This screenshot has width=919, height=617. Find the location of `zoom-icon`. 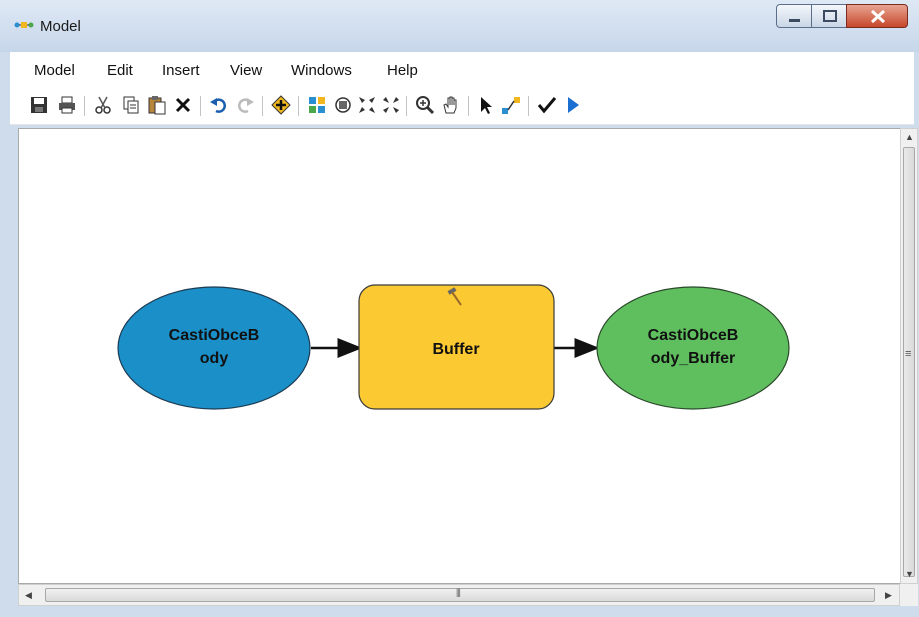

zoom-icon is located at coordinates (425, 105).